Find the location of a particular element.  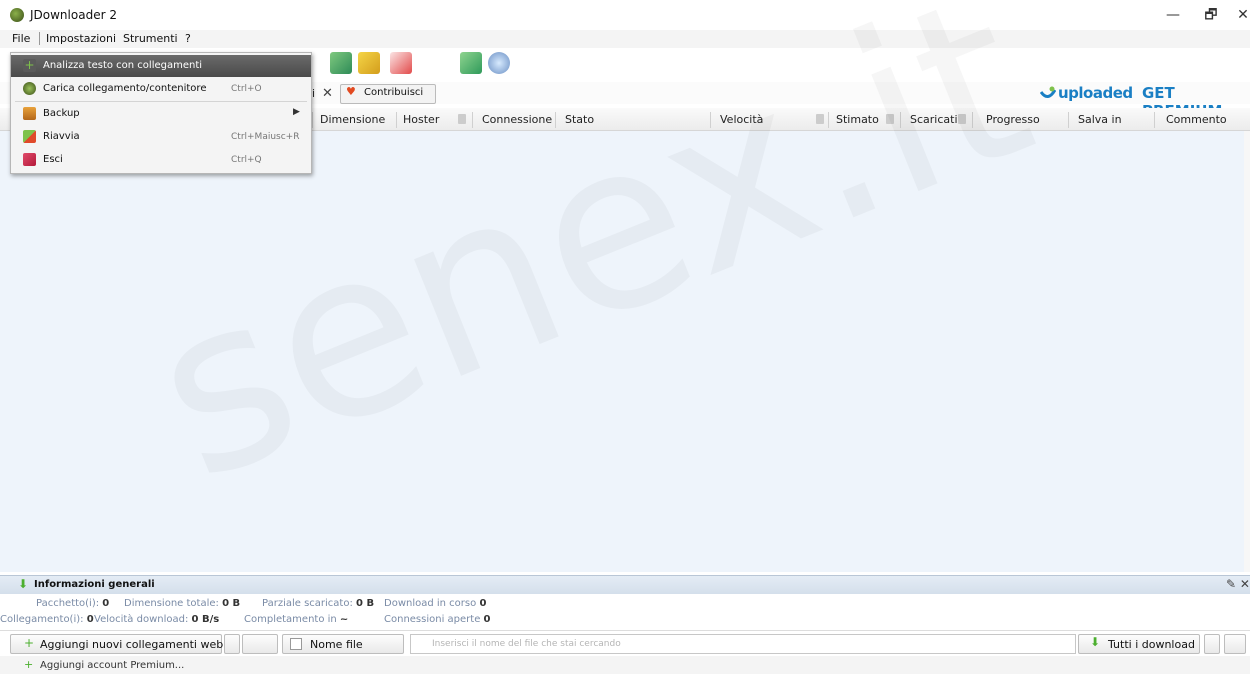

title-bar is located at coordinates (625, 15).